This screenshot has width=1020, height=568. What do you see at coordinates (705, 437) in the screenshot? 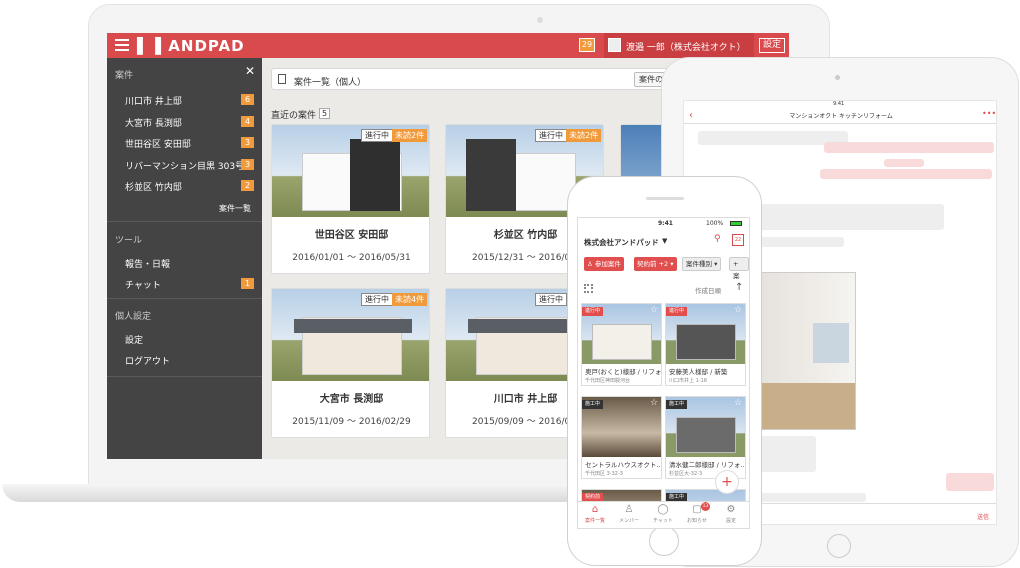
I see `project-card: 施工中 ☆ 清水健二郎様邸 / リフォ… 杉並区大-32-3` at bounding box center [705, 437].